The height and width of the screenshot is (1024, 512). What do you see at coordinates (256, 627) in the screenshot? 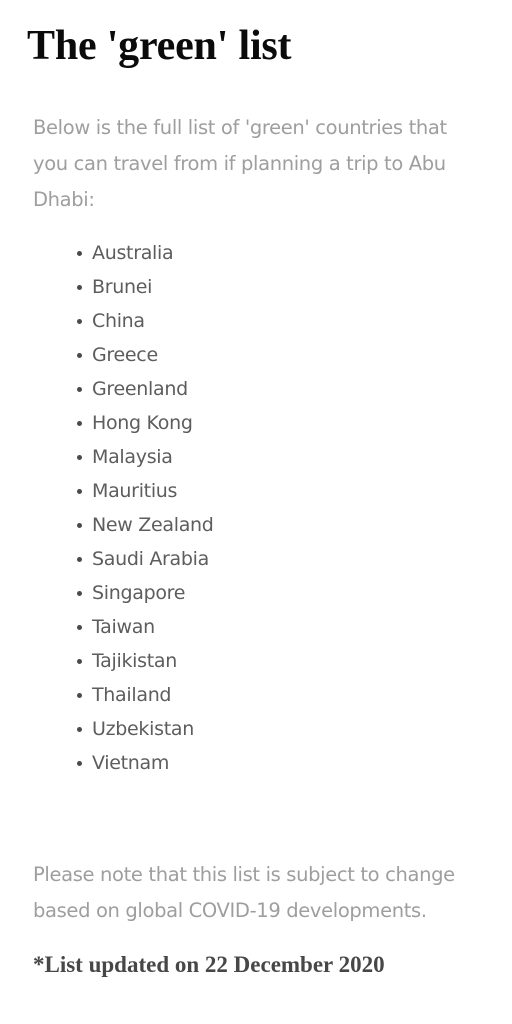
I see `list-item: Taiwan` at bounding box center [256, 627].